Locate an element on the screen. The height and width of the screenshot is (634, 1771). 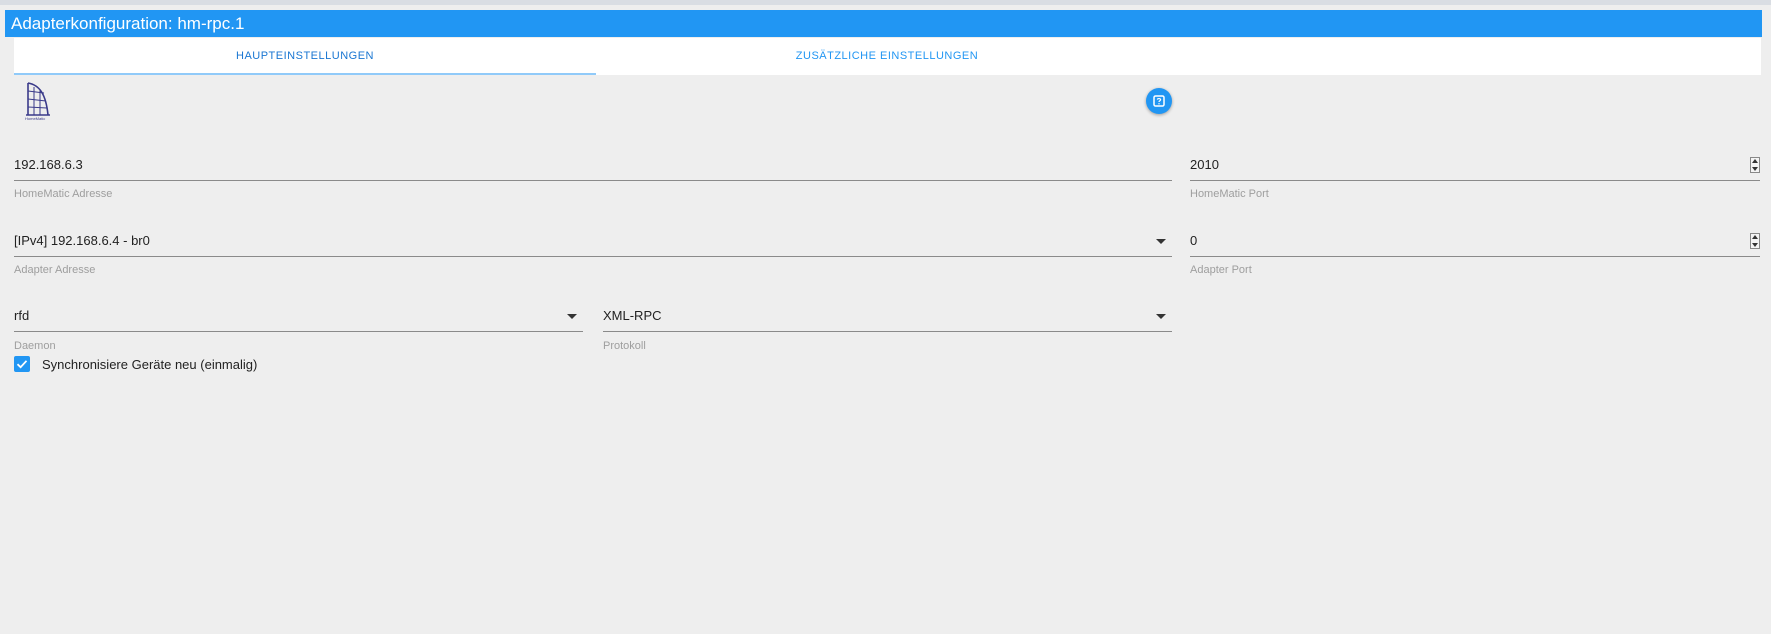
homematic-port-label: HomeMatic Port is located at coordinates (1229, 194).